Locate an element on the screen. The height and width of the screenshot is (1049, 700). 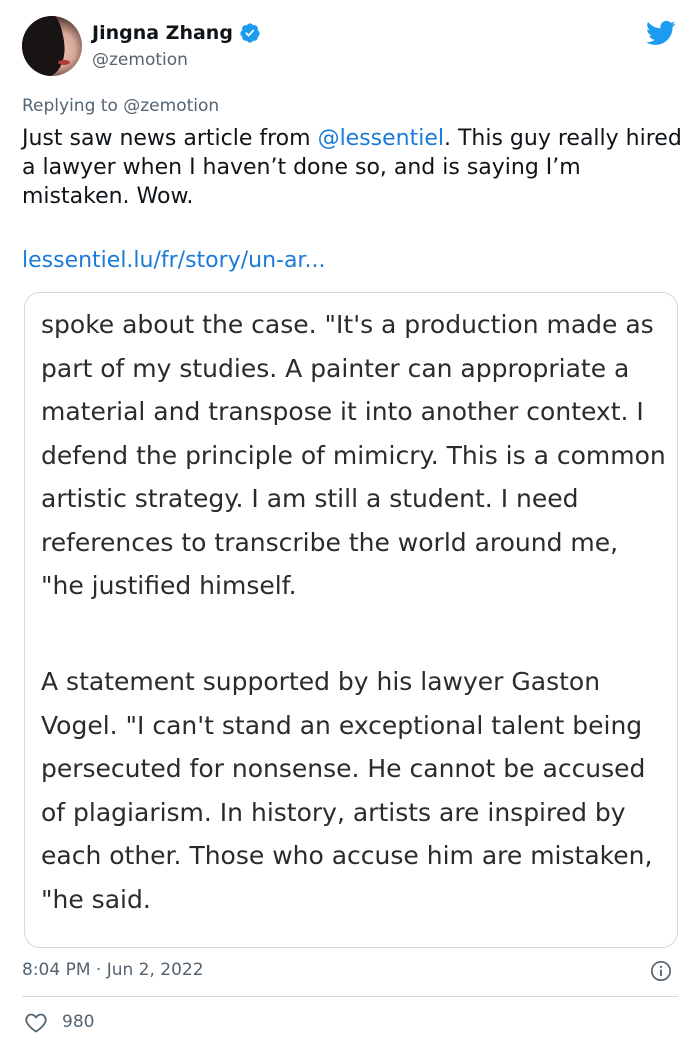
author-avatar is located at coordinates (52, 46).